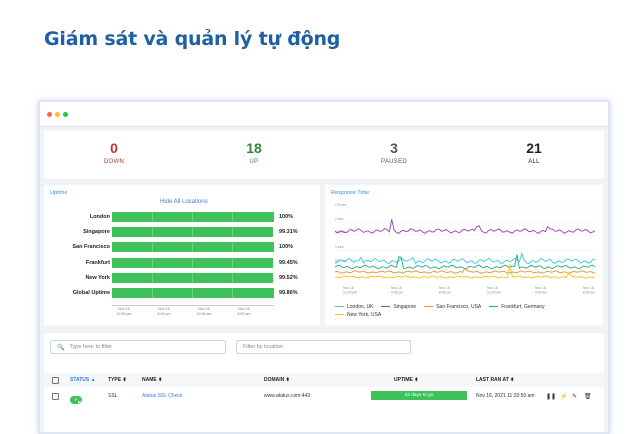 The height and width of the screenshot is (434, 637). Describe the element at coordinates (91, 247) in the screenshot. I see `uptime-row-label: San Francisco` at that location.